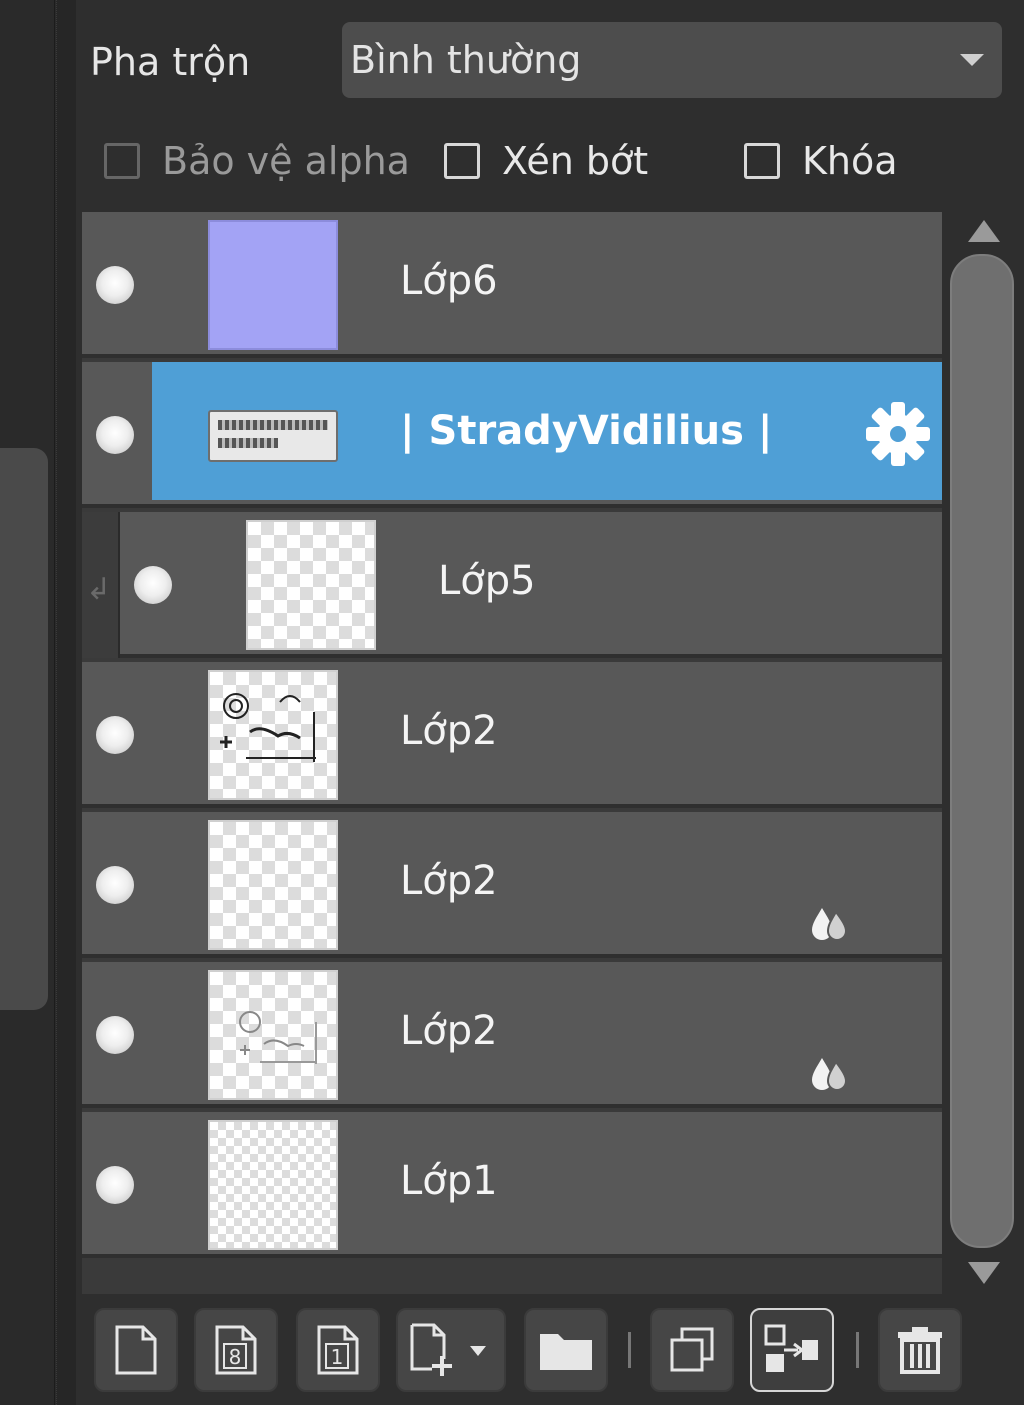 This screenshot has height=1405, width=1024. I want to click on lock-label: Khóa, so click(850, 161).